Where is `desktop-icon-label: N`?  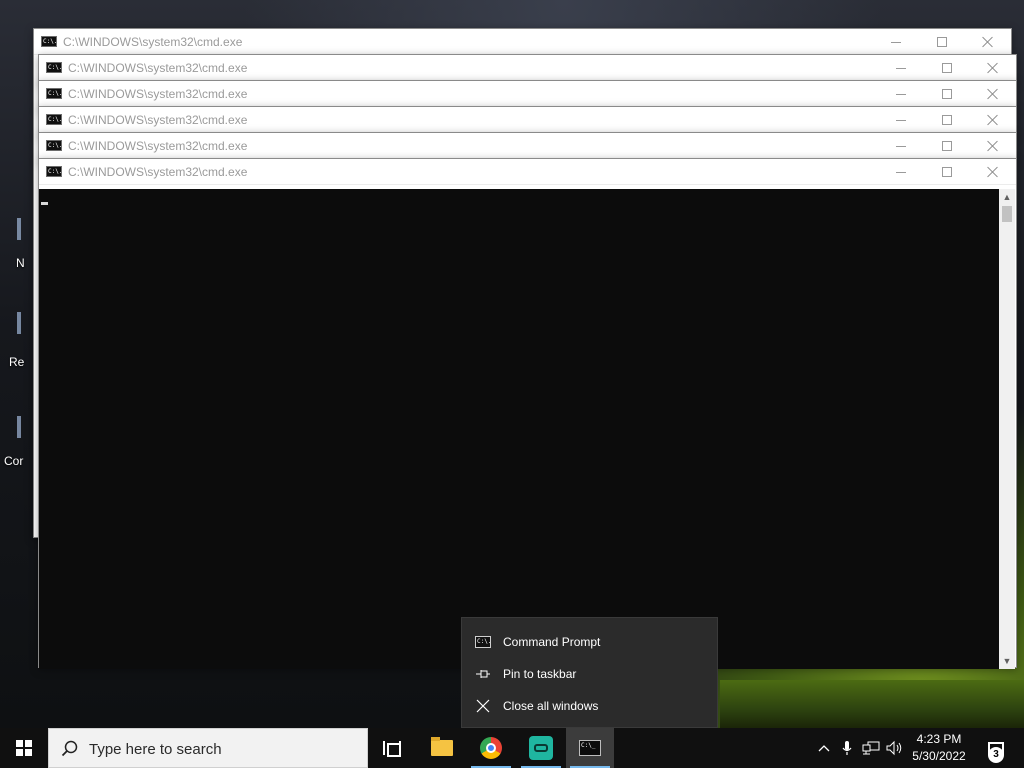
desktop-icon-label: N is located at coordinates (20, 263).